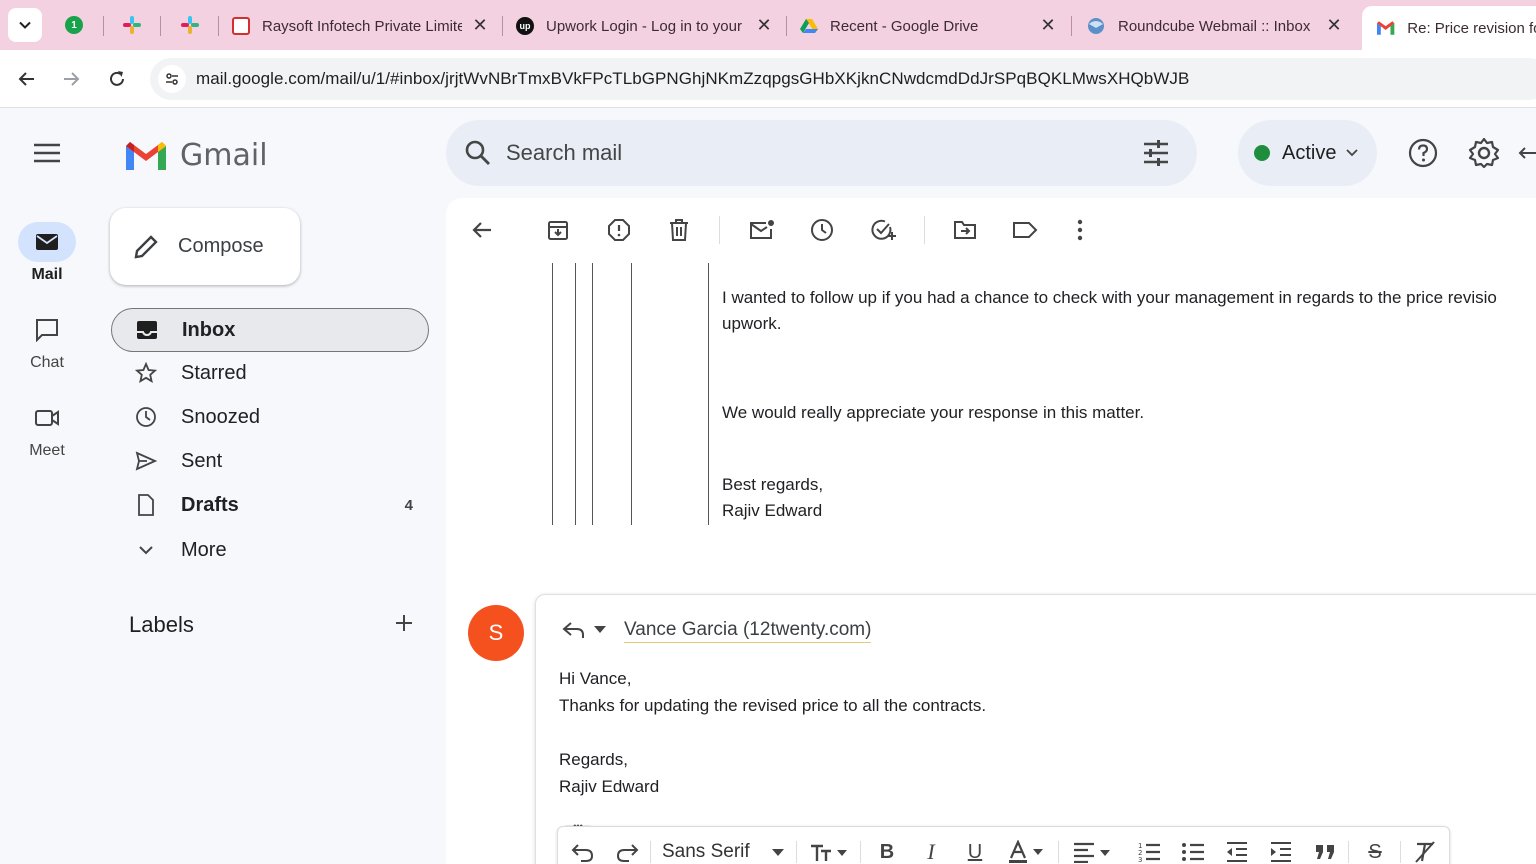 This screenshot has height=864, width=1536. Describe the element at coordinates (1025, 230) in the screenshot. I see `labels-button` at that location.